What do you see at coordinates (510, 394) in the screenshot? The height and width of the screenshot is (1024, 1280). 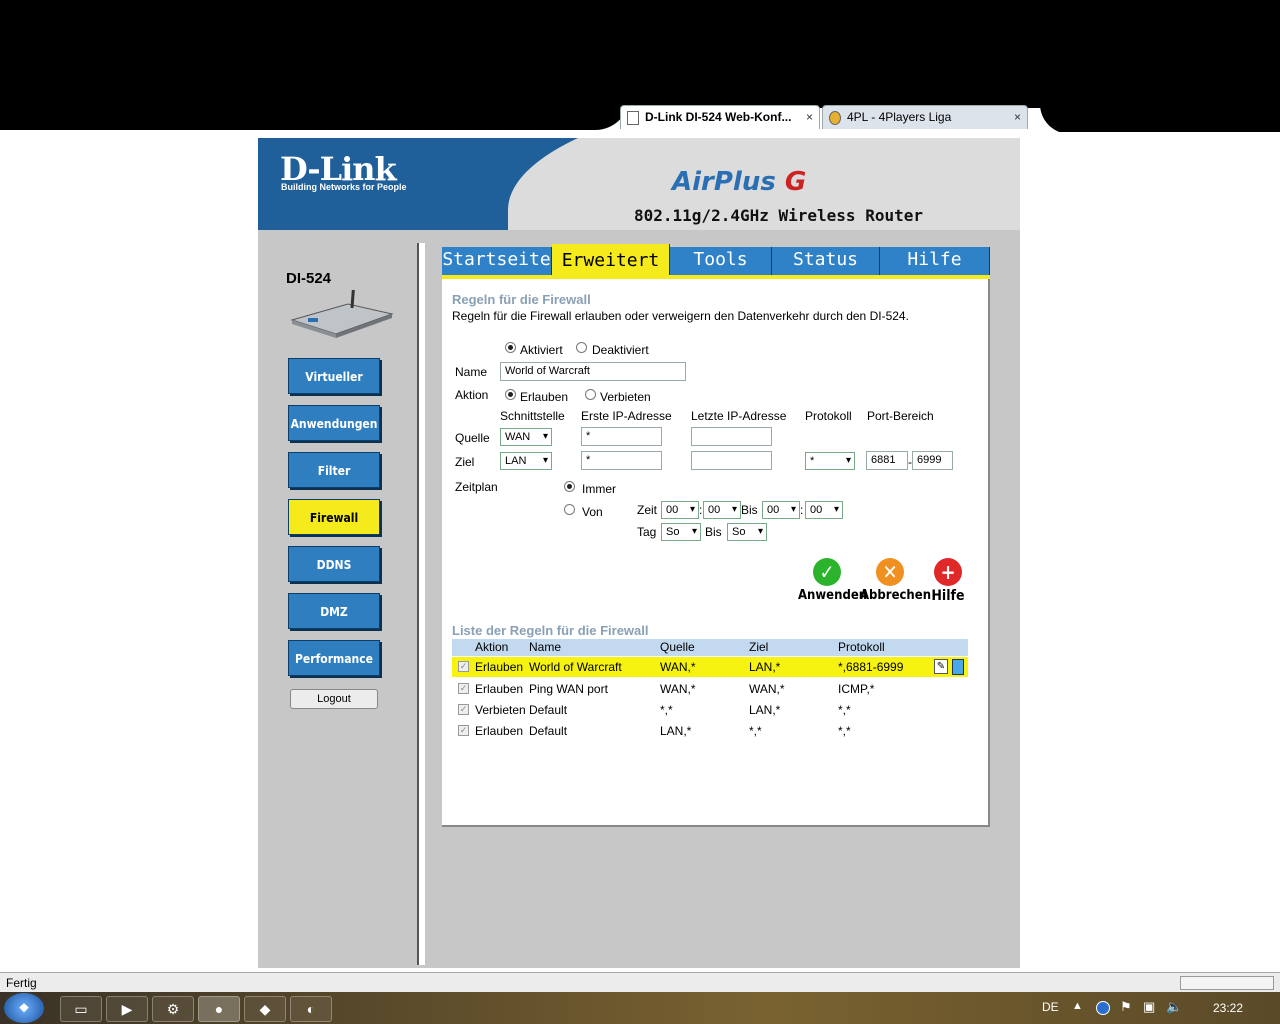 I see `allow-radio` at bounding box center [510, 394].